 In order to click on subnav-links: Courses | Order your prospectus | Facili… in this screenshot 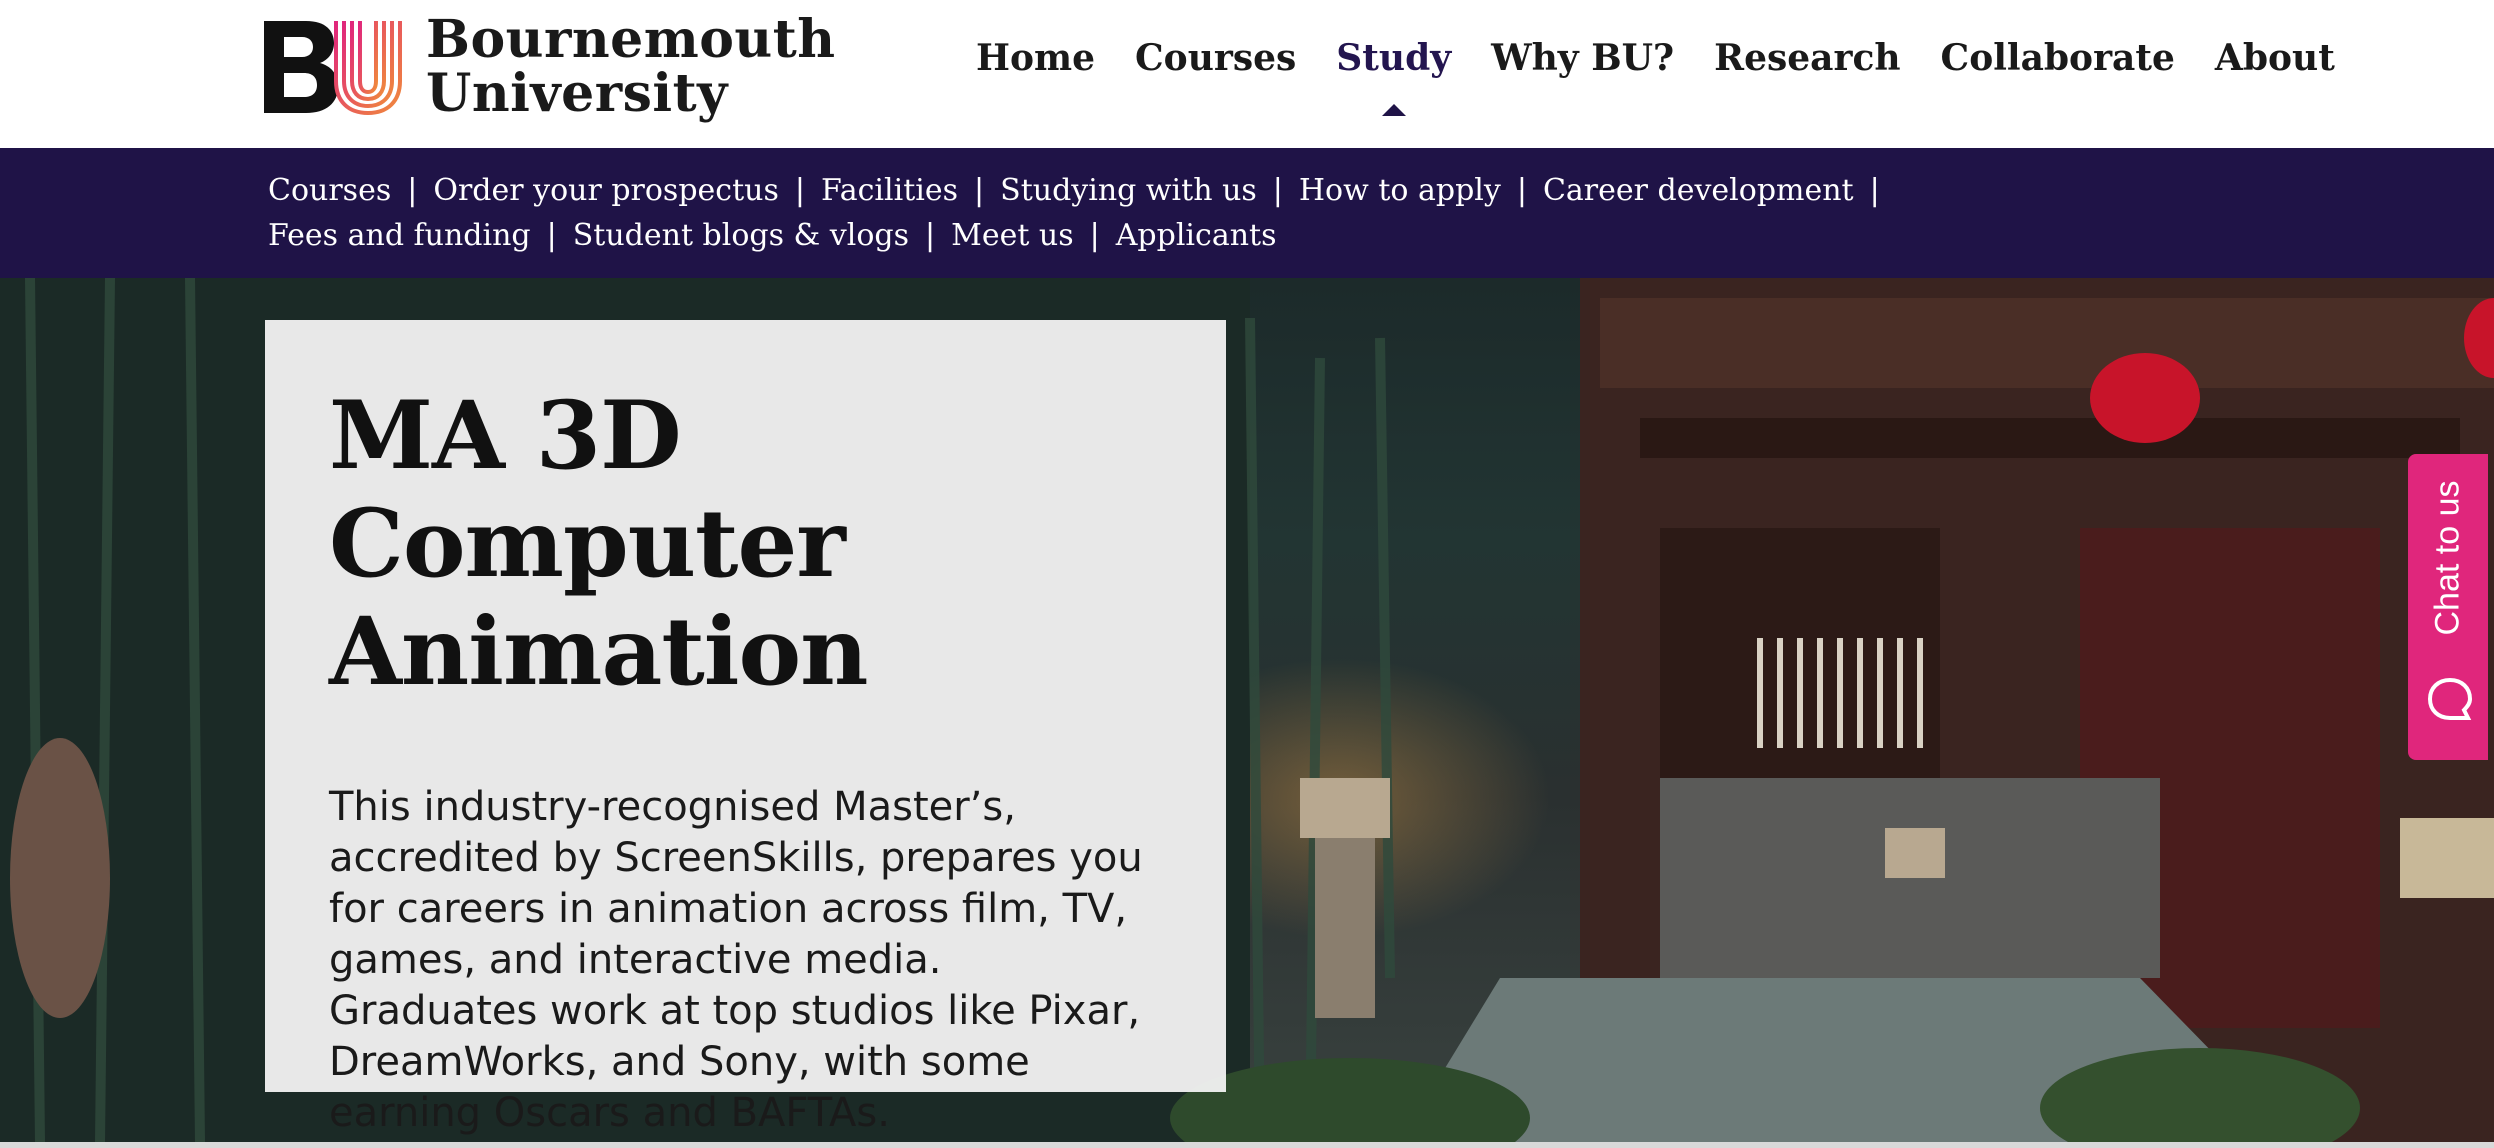, I will do `click(1148, 213)`.